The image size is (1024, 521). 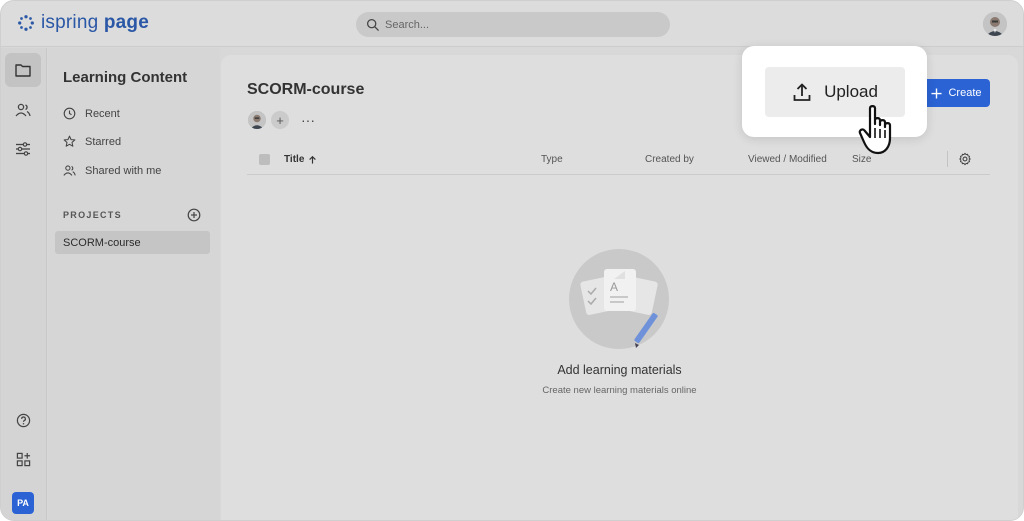 What do you see at coordinates (300, 159) in the screenshot?
I see `column-title: Title` at bounding box center [300, 159].